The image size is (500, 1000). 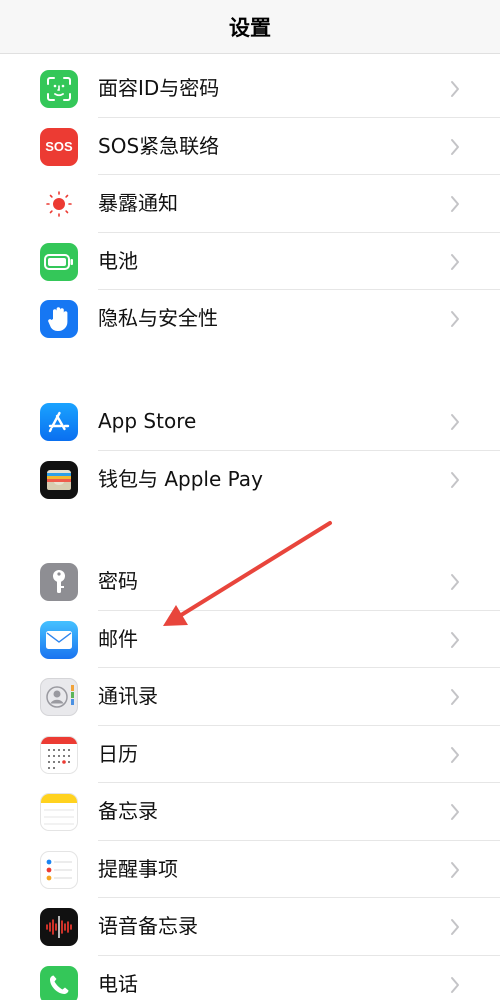 What do you see at coordinates (138, 868) in the screenshot?
I see `settings-row-label: 提醒事项` at bounding box center [138, 868].